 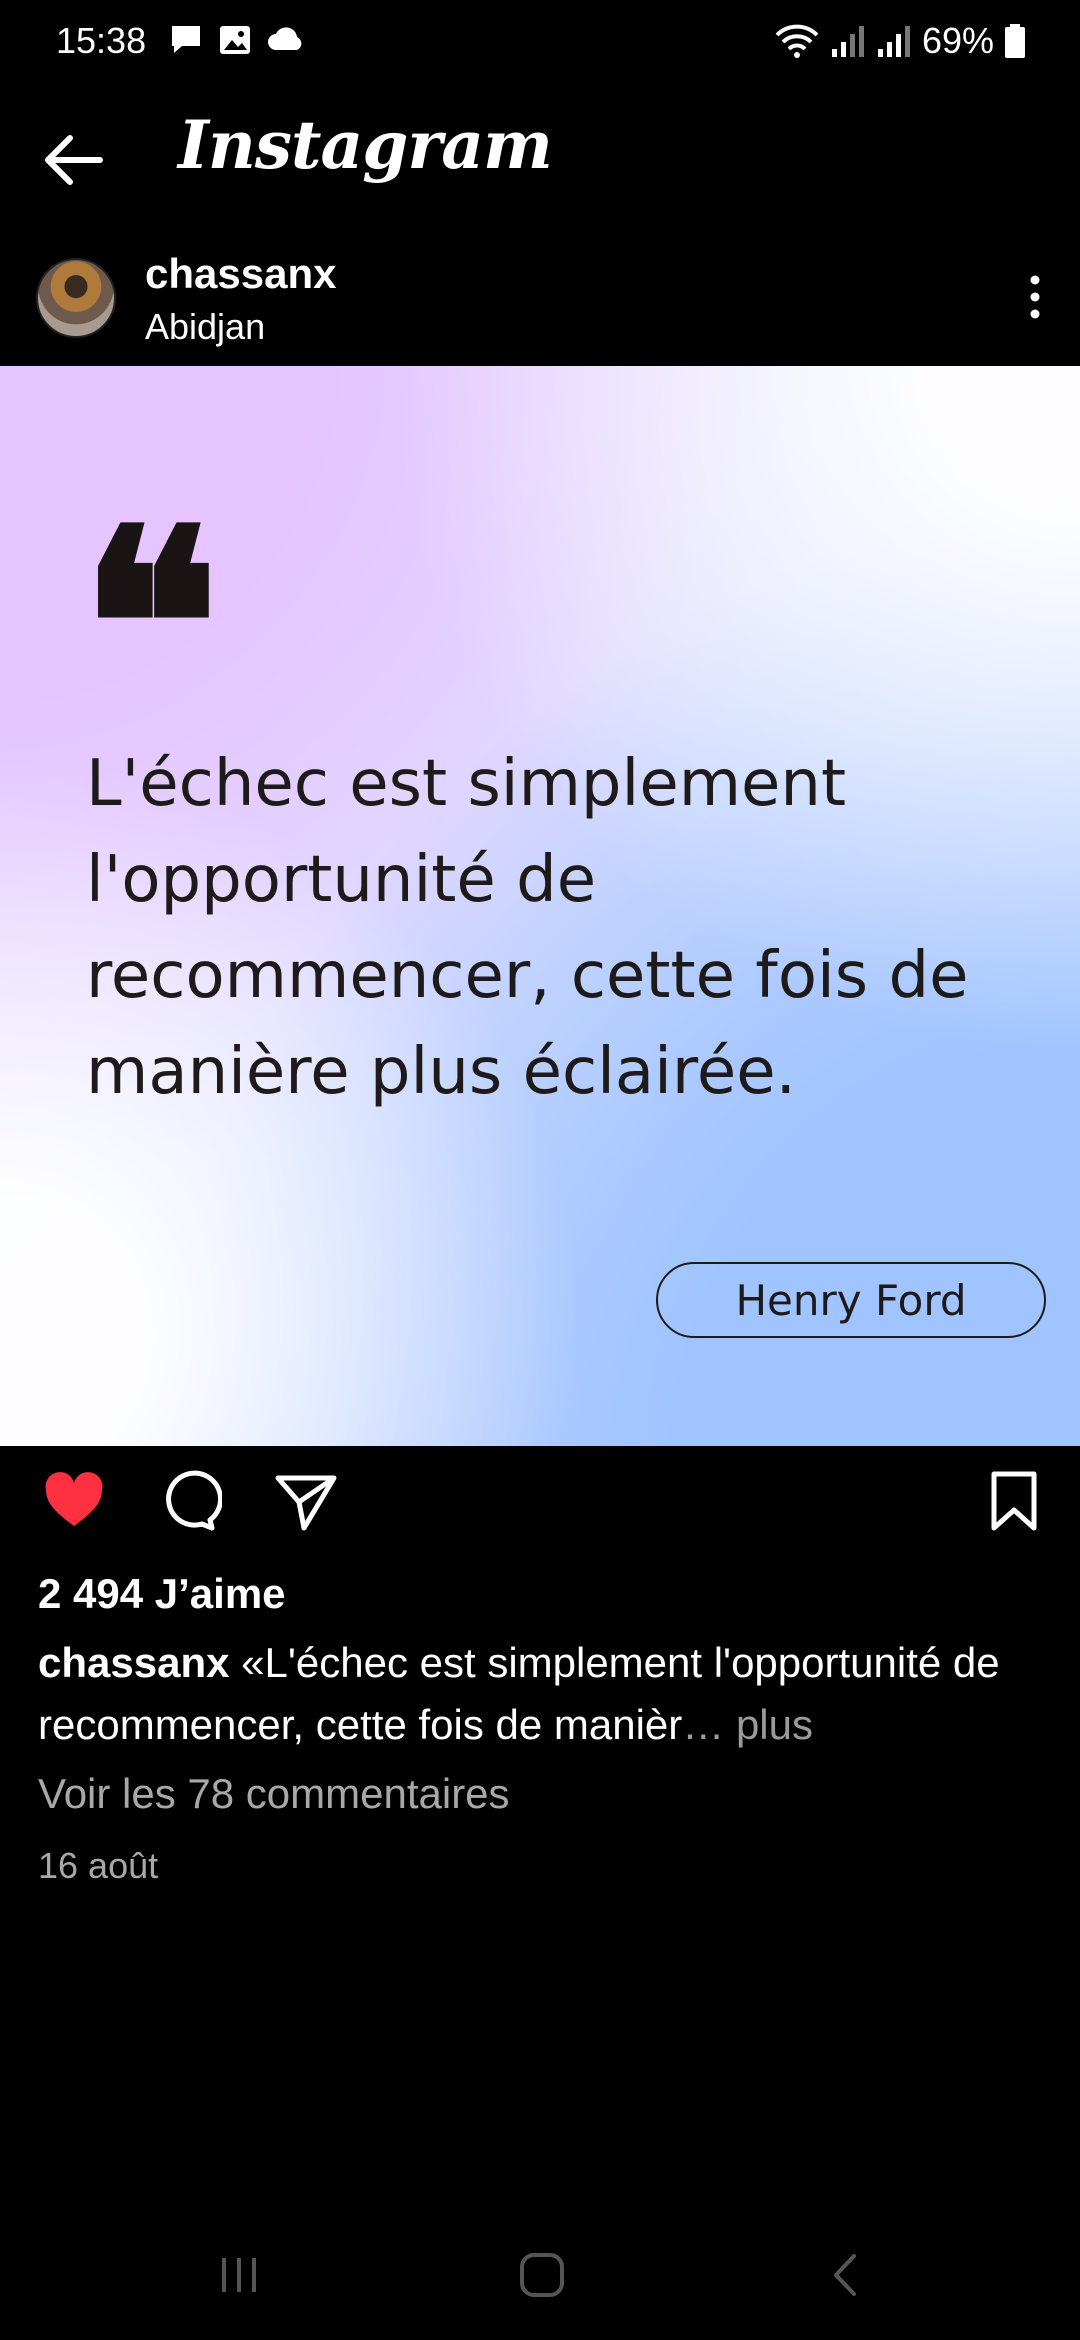 I want to click on post-username: chassanx, so click(x=240, y=274).